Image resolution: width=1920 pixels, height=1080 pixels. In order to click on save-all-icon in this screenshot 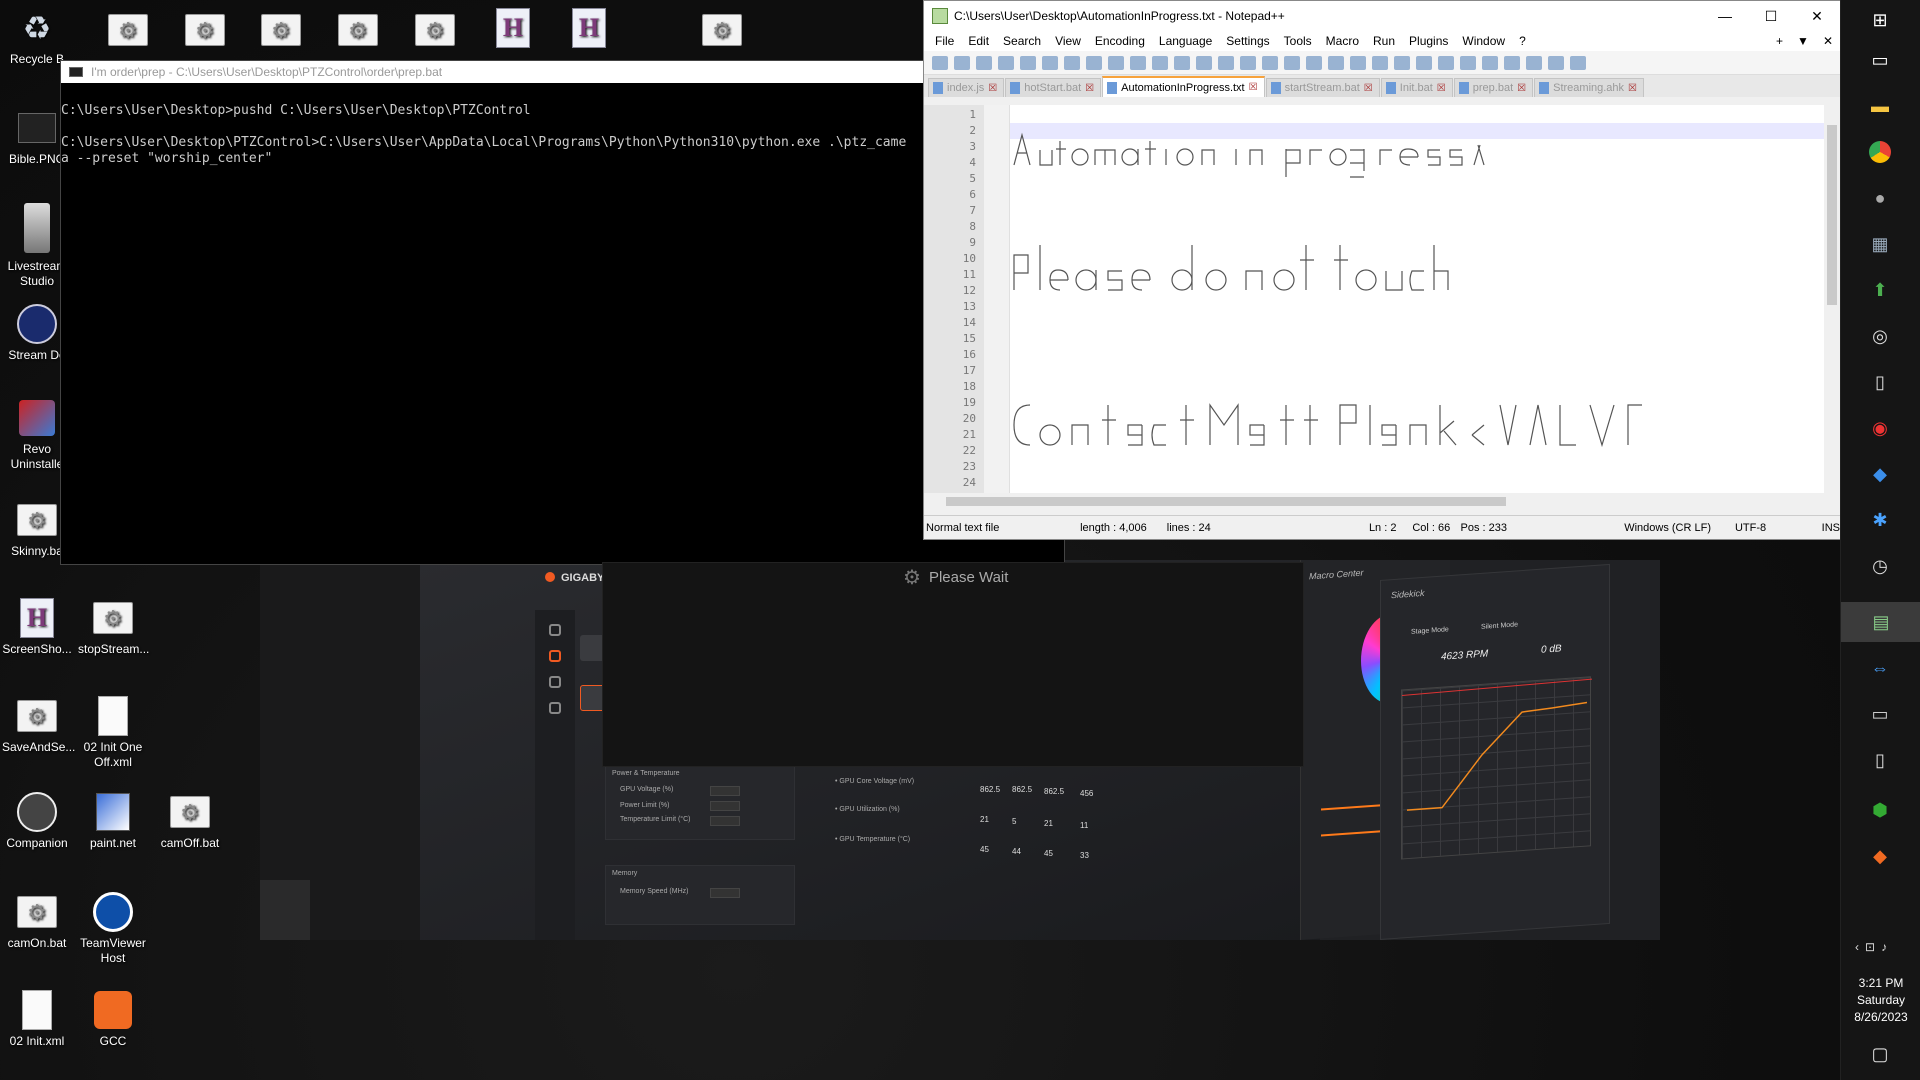, I will do `click(1006, 62)`.